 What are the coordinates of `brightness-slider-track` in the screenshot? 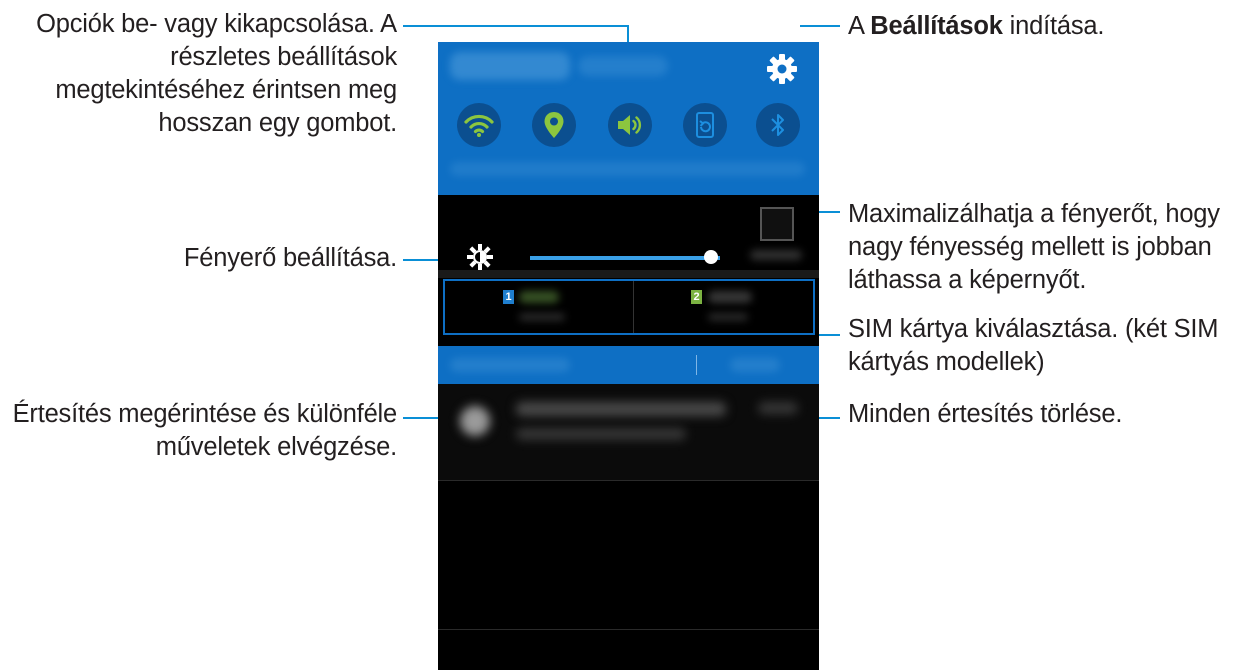 It's located at (625, 258).